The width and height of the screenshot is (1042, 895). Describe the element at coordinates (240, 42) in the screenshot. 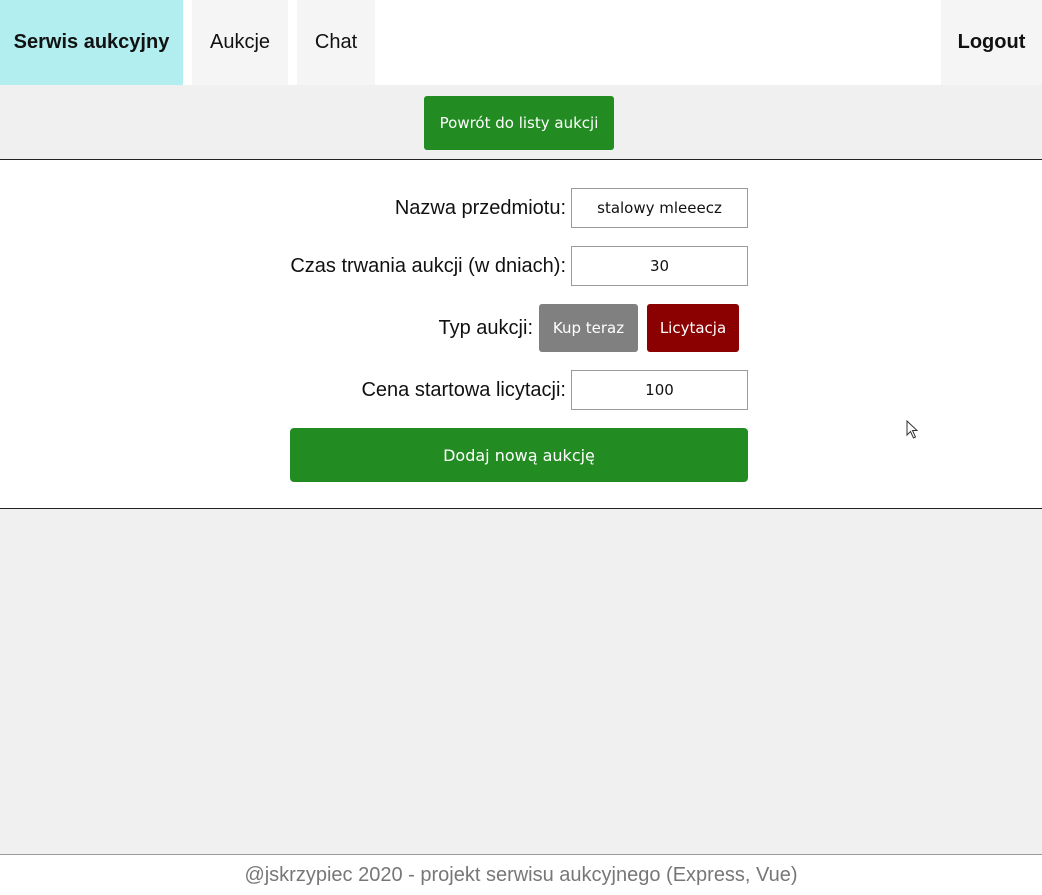

I see `nav-item-aukcje: Aukcje` at that location.